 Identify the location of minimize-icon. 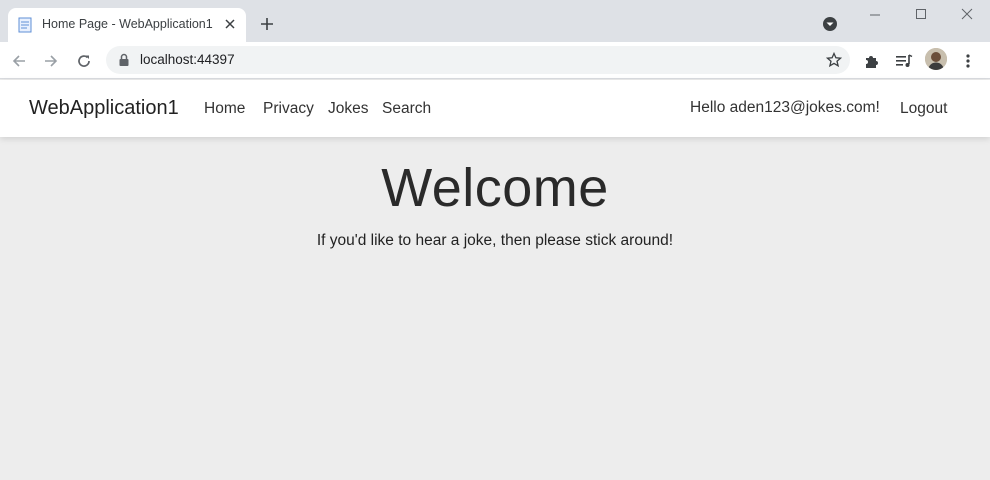
(875, 14).